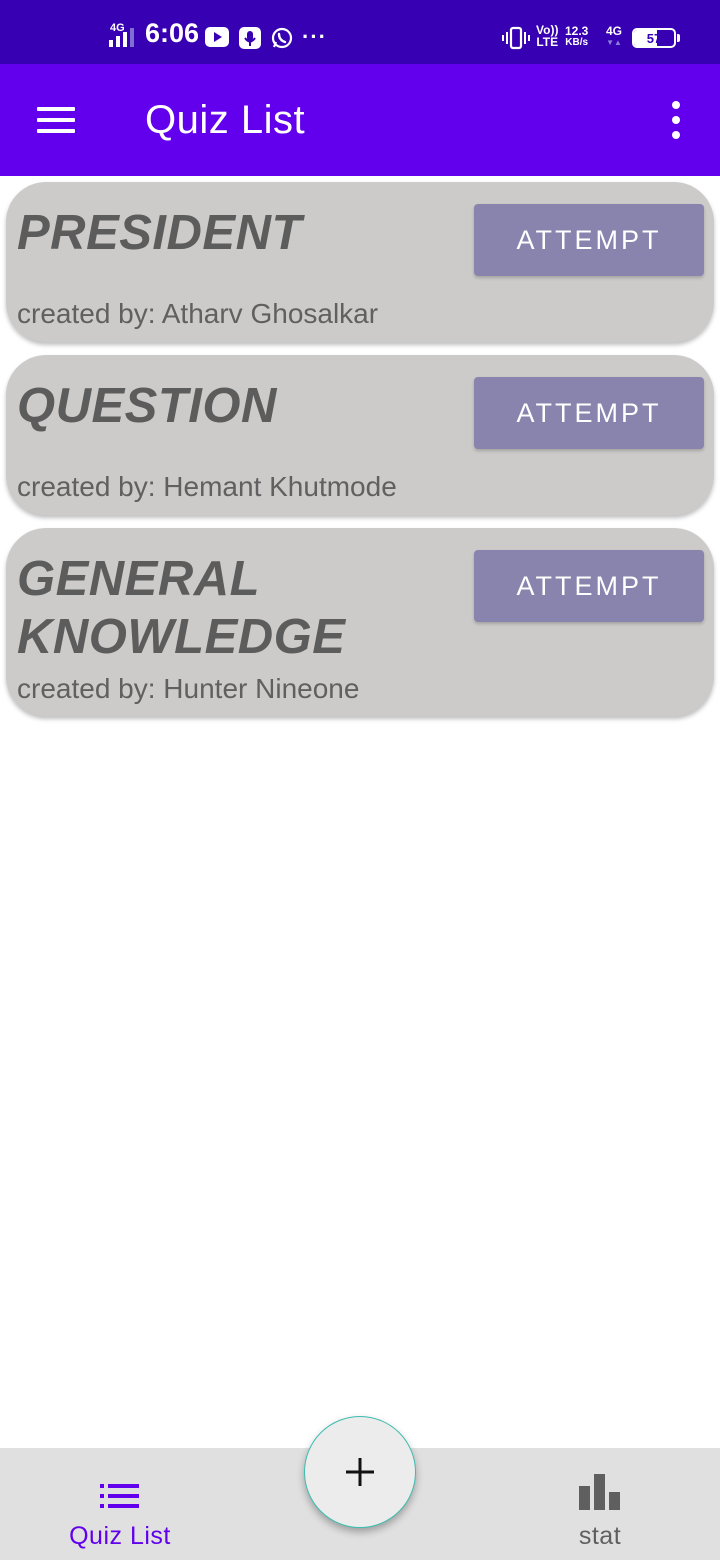 This screenshot has width=720, height=1560. What do you see at coordinates (600, 1492) in the screenshot?
I see `bar-chart-icon` at bounding box center [600, 1492].